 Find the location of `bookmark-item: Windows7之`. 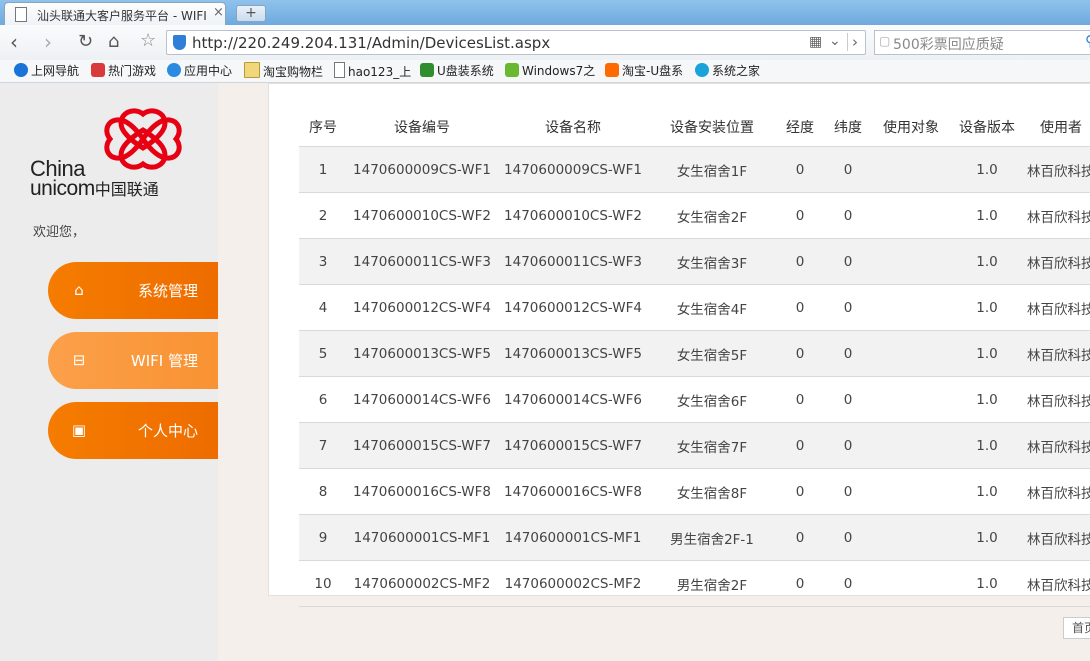

bookmark-item: Windows7之 is located at coordinates (550, 70).